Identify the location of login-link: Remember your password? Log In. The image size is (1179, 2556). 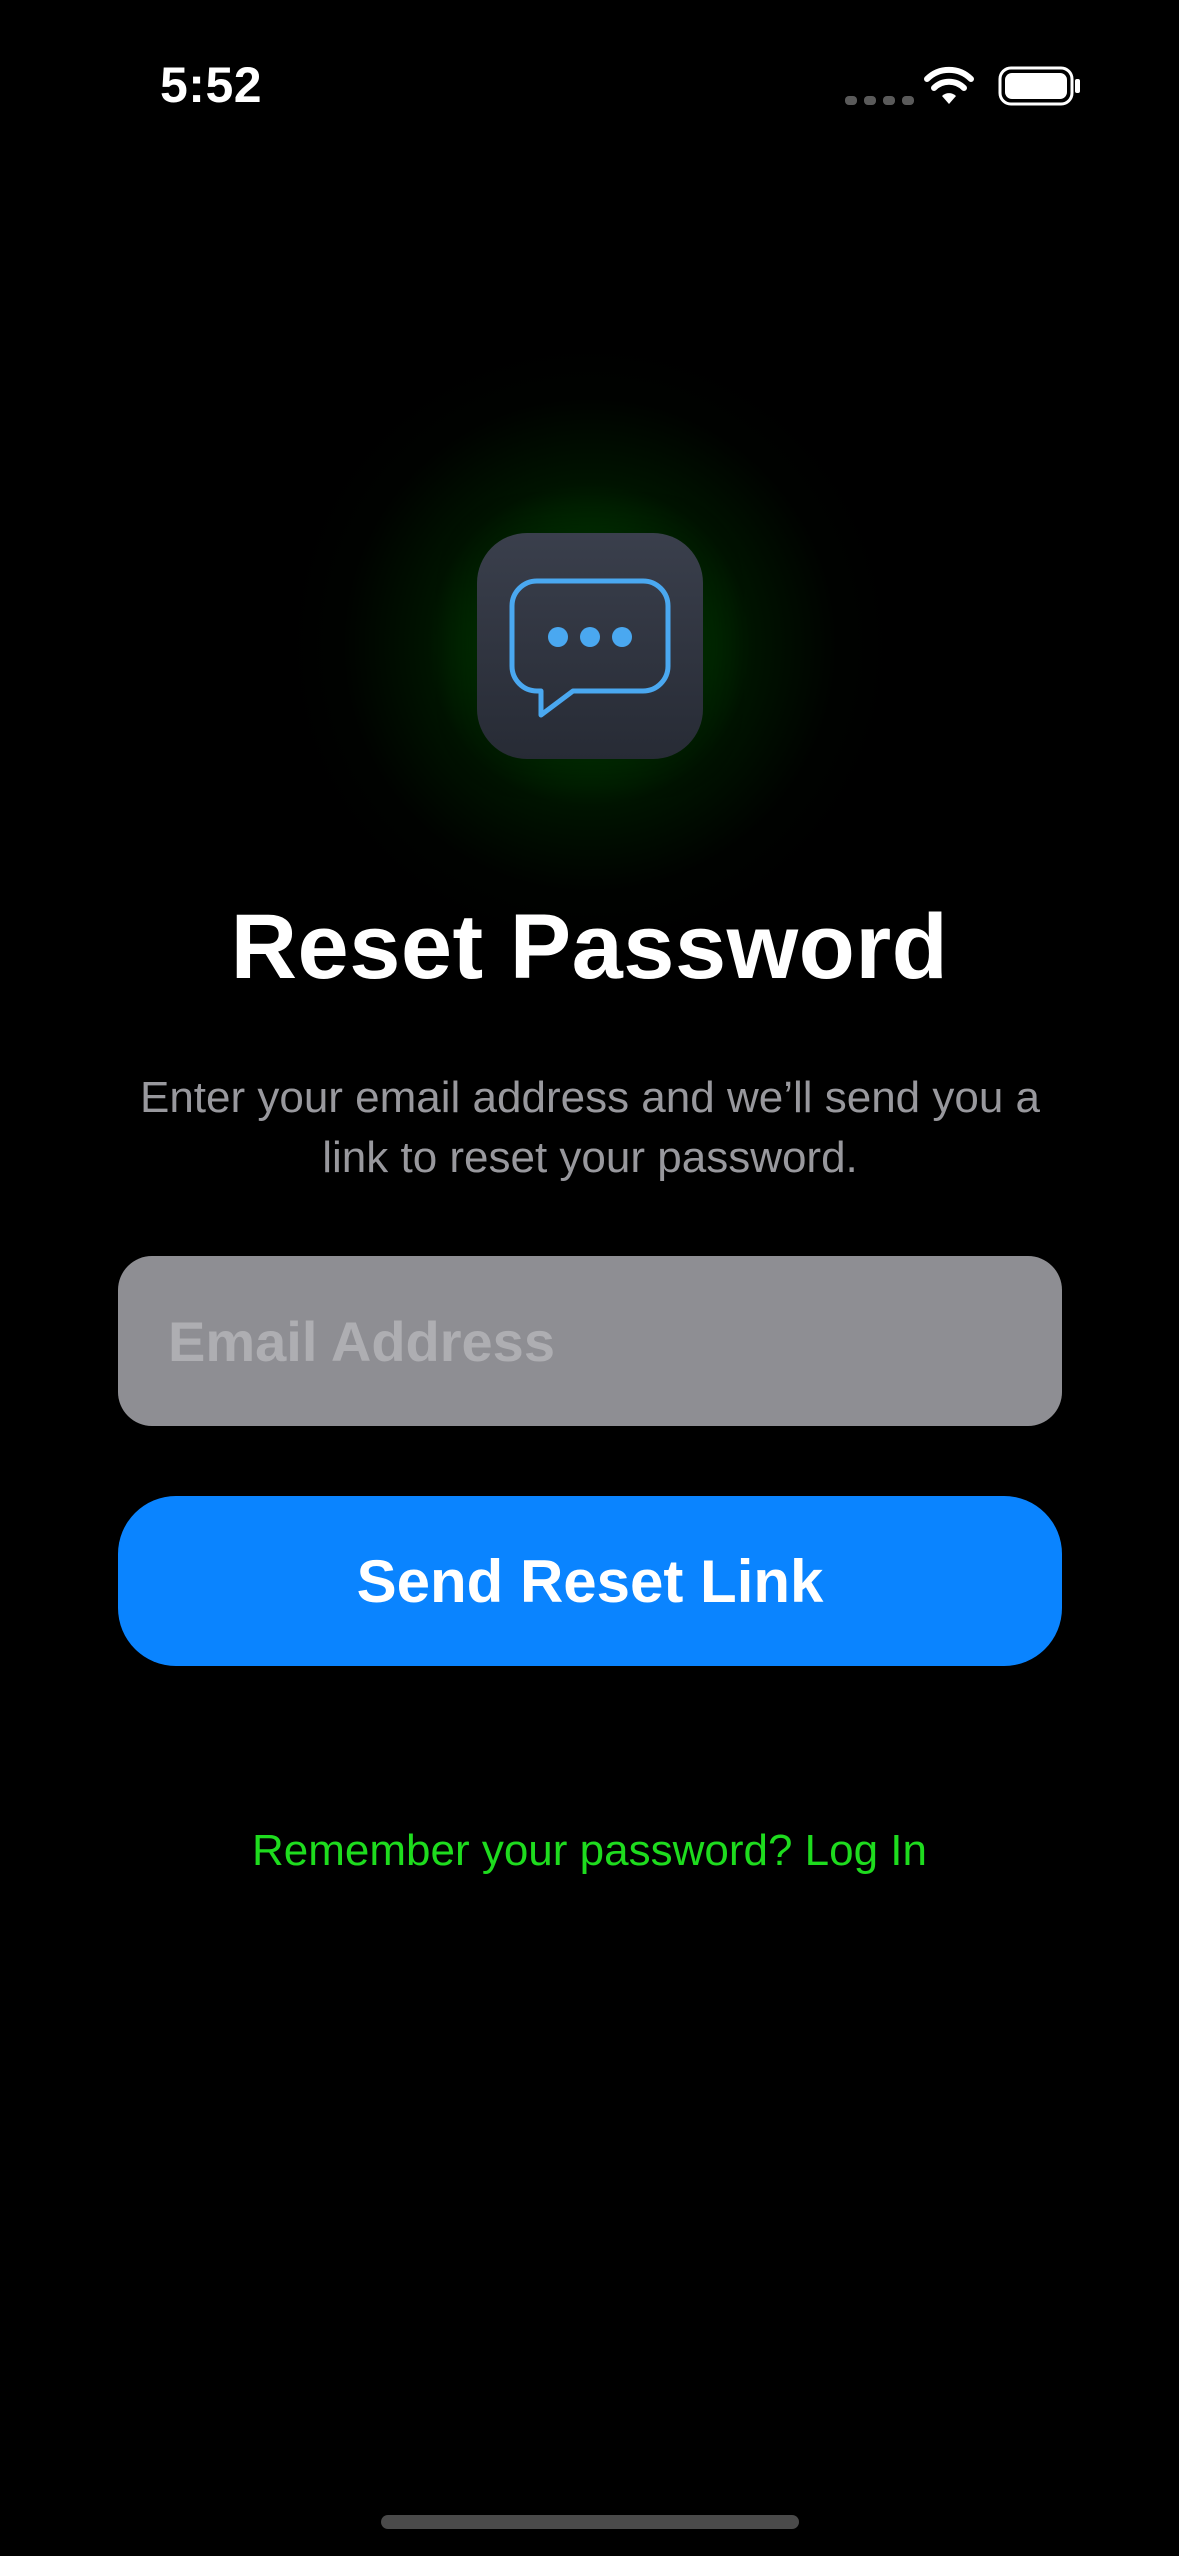
(589, 1851).